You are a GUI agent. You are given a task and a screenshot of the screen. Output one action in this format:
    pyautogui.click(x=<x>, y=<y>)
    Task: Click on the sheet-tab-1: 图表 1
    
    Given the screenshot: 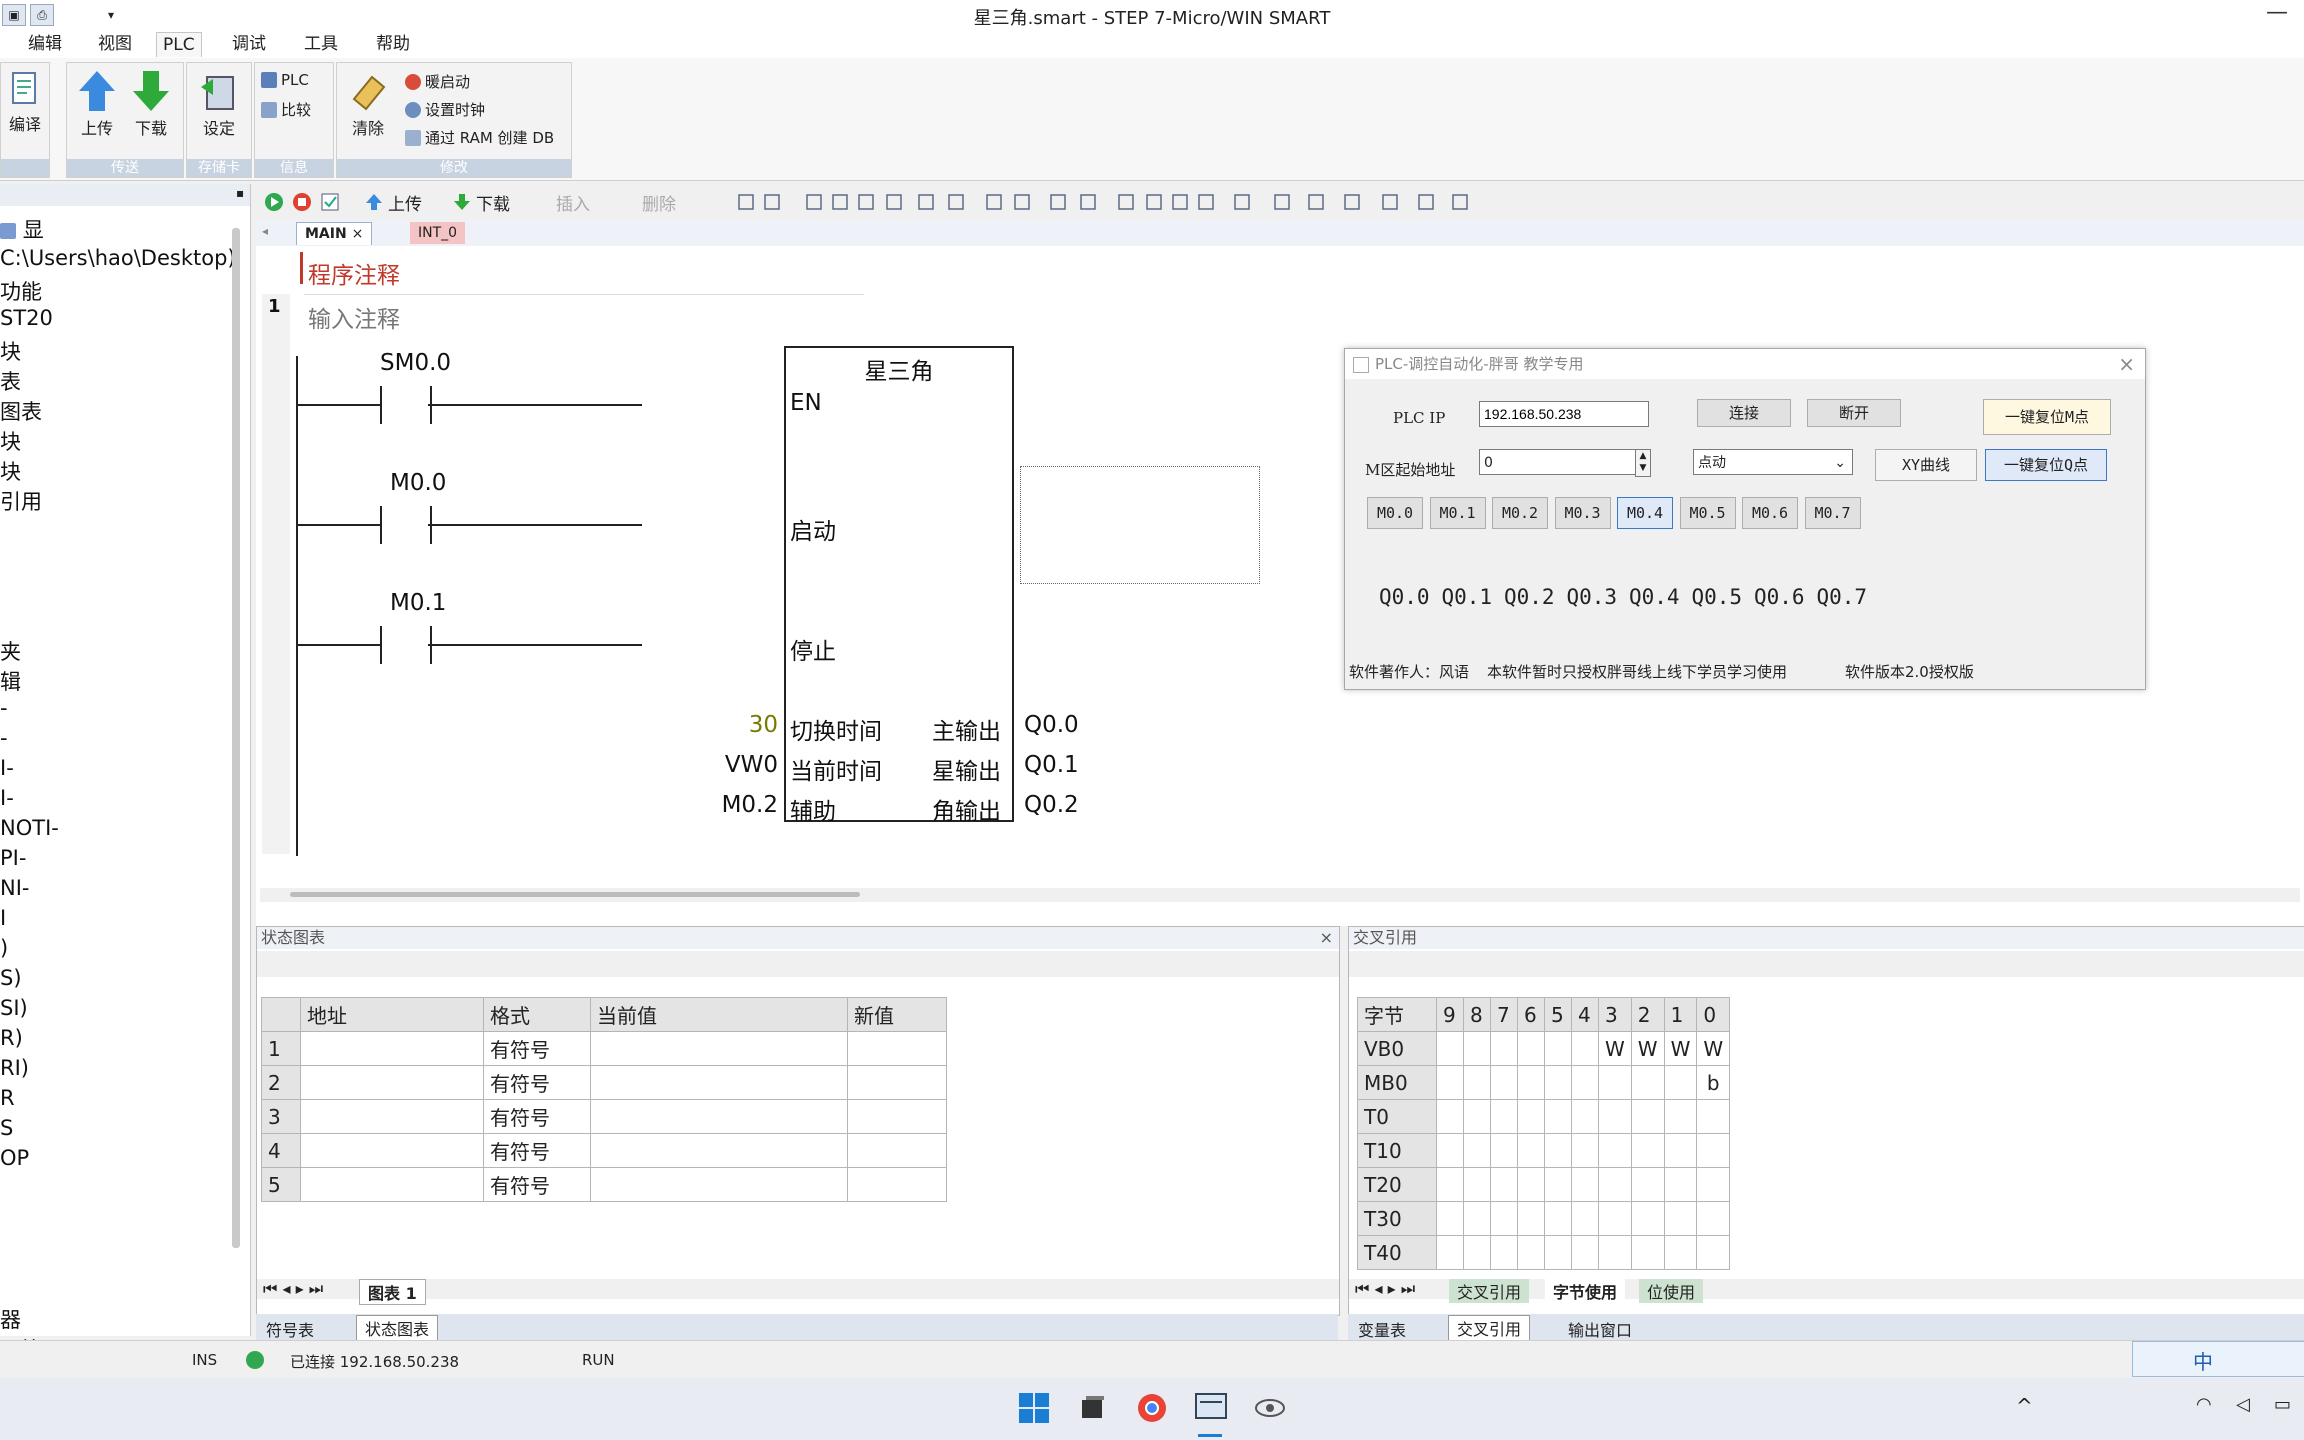 What is the action you would take?
    pyautogui.click(x=392, y=1292)
    